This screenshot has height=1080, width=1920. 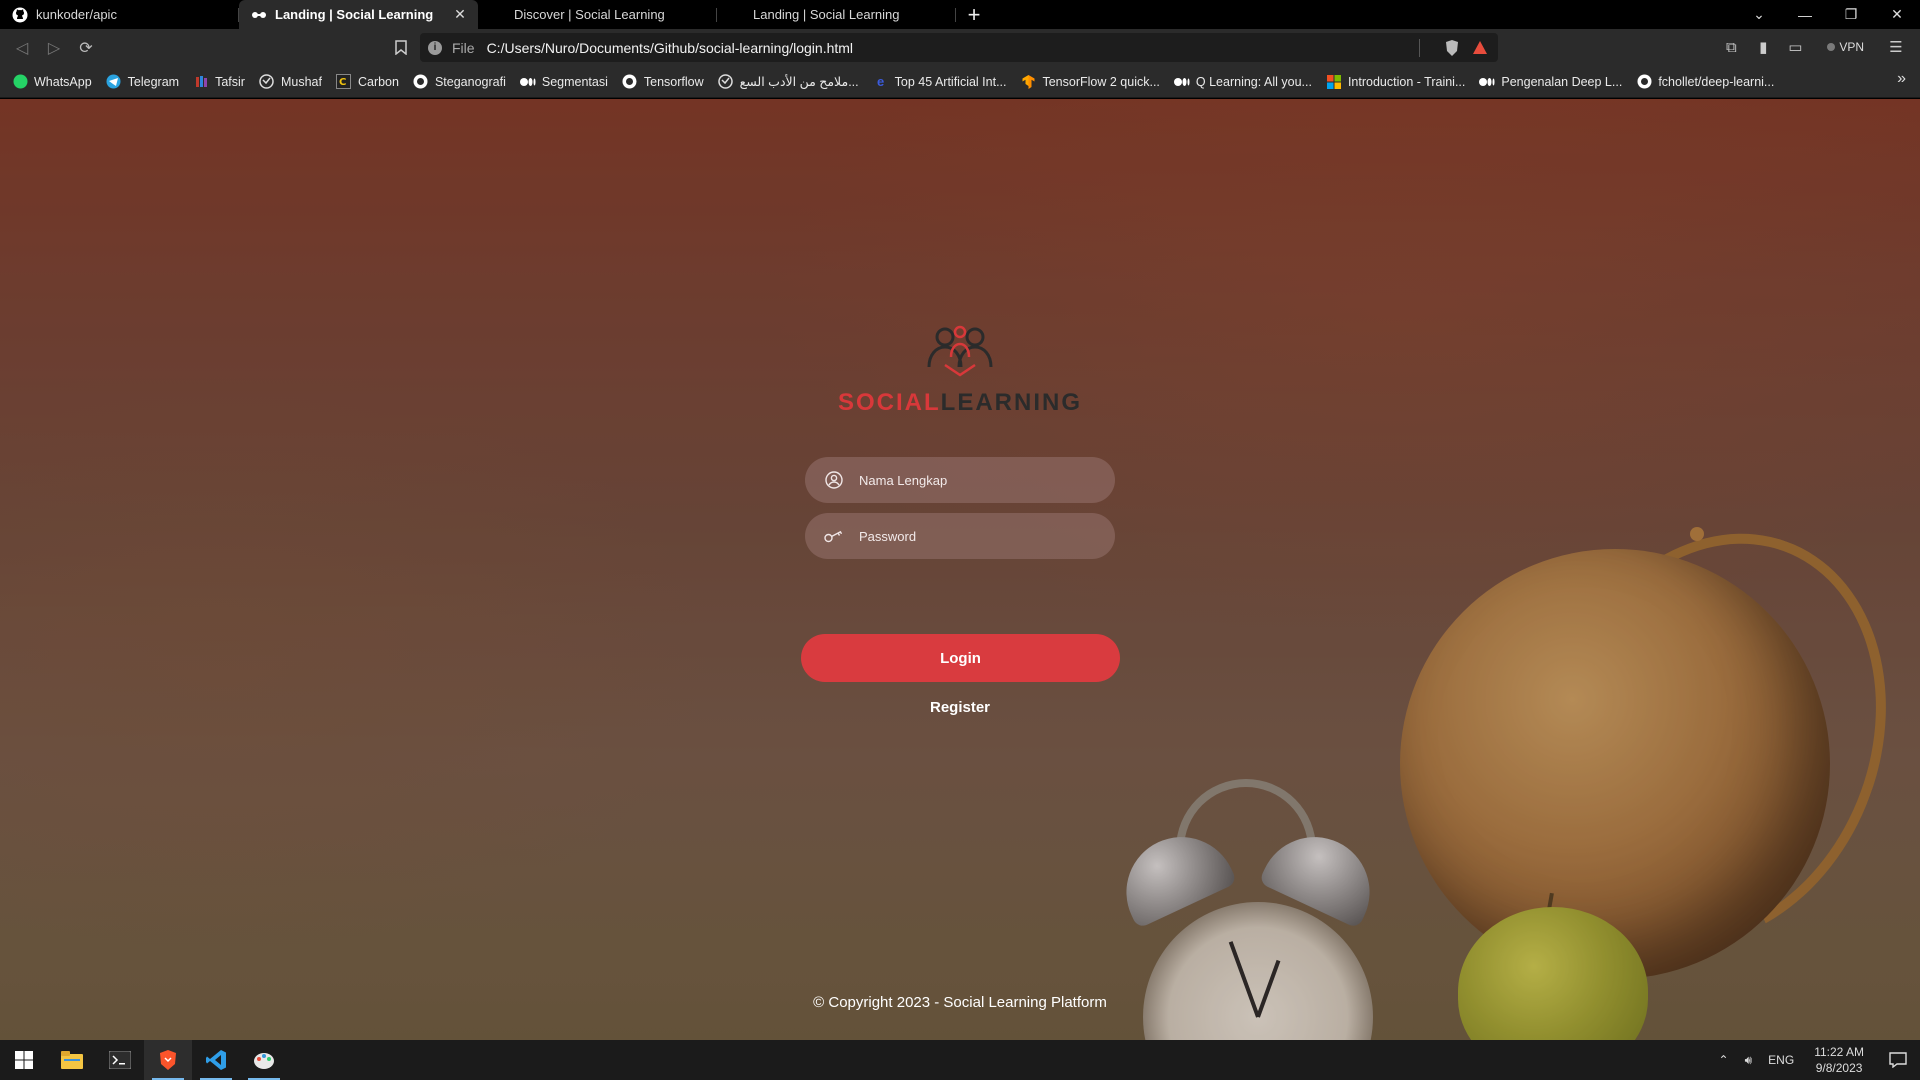 What do you see at coordinates (259, 15) in the screenshot?
I see `social-learning-icon` at bounding box center [259, 15].